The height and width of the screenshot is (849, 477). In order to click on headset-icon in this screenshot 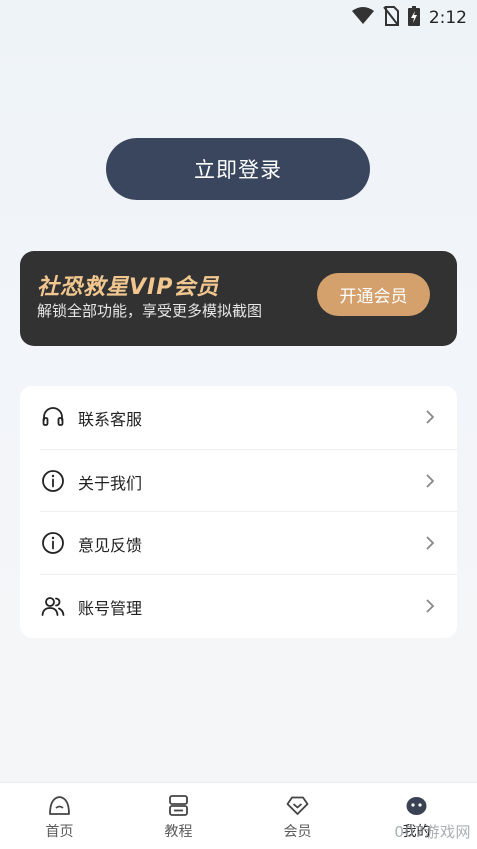, I will do `click(53, 417)`.